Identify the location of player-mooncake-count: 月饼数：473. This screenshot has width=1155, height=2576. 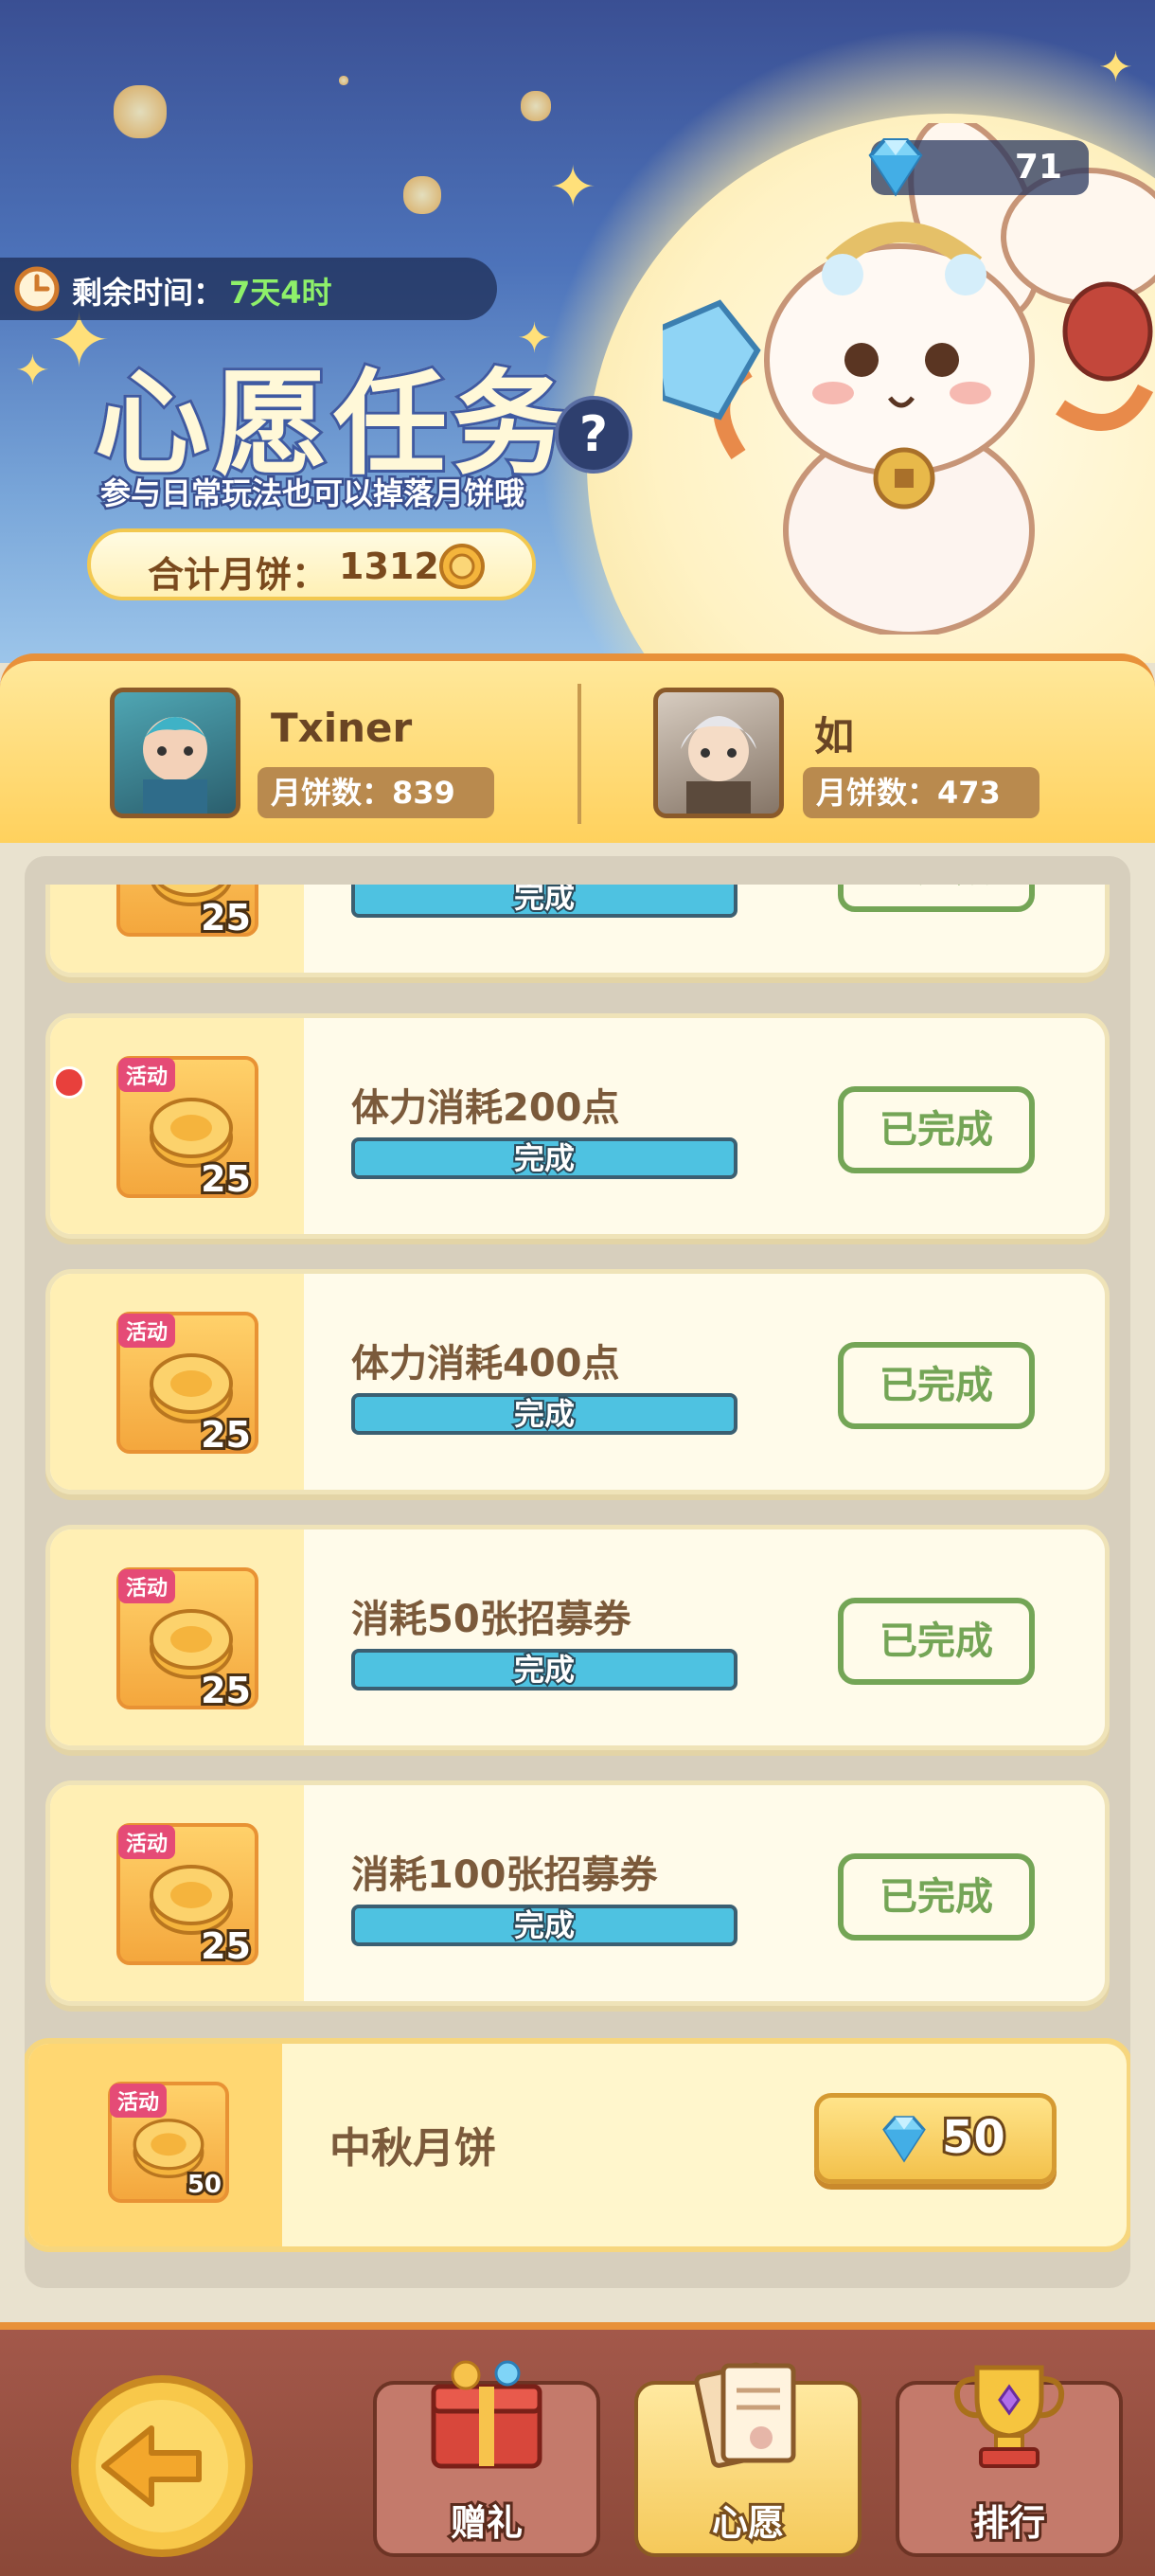
(921, 792).